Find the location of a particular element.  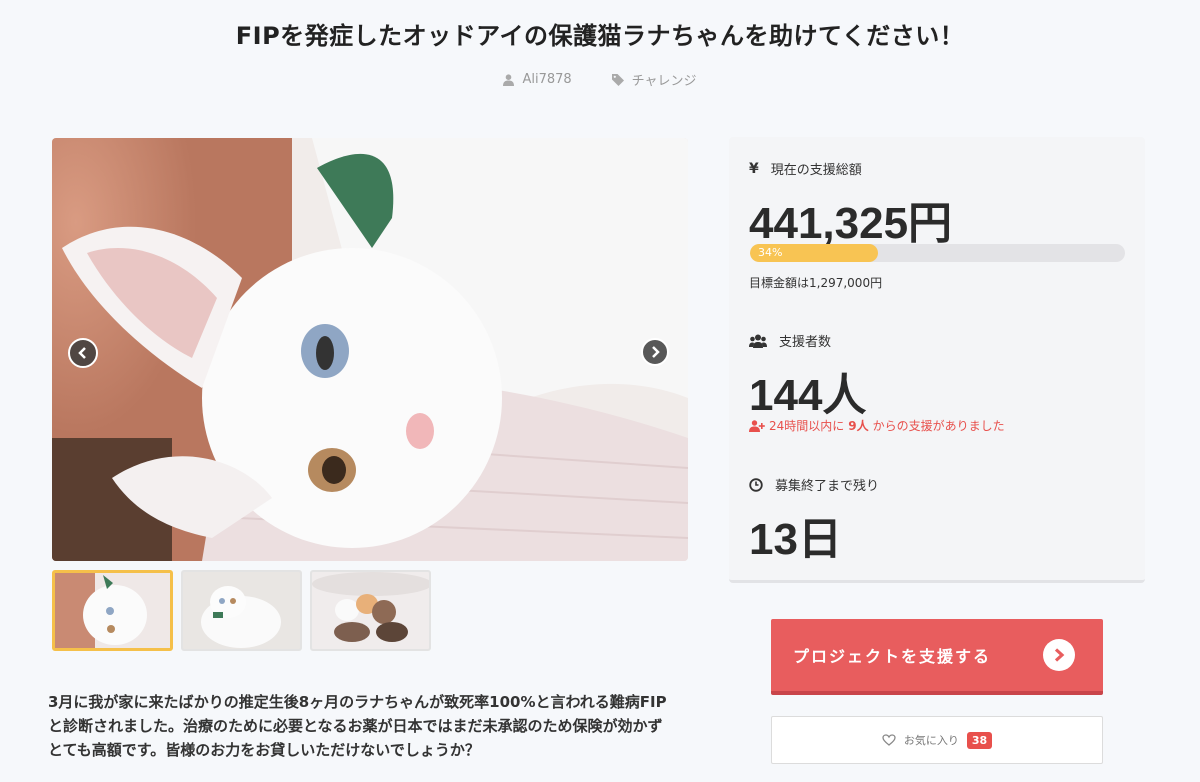

remaining-days: 13日 is located at coordinates (795, 539).